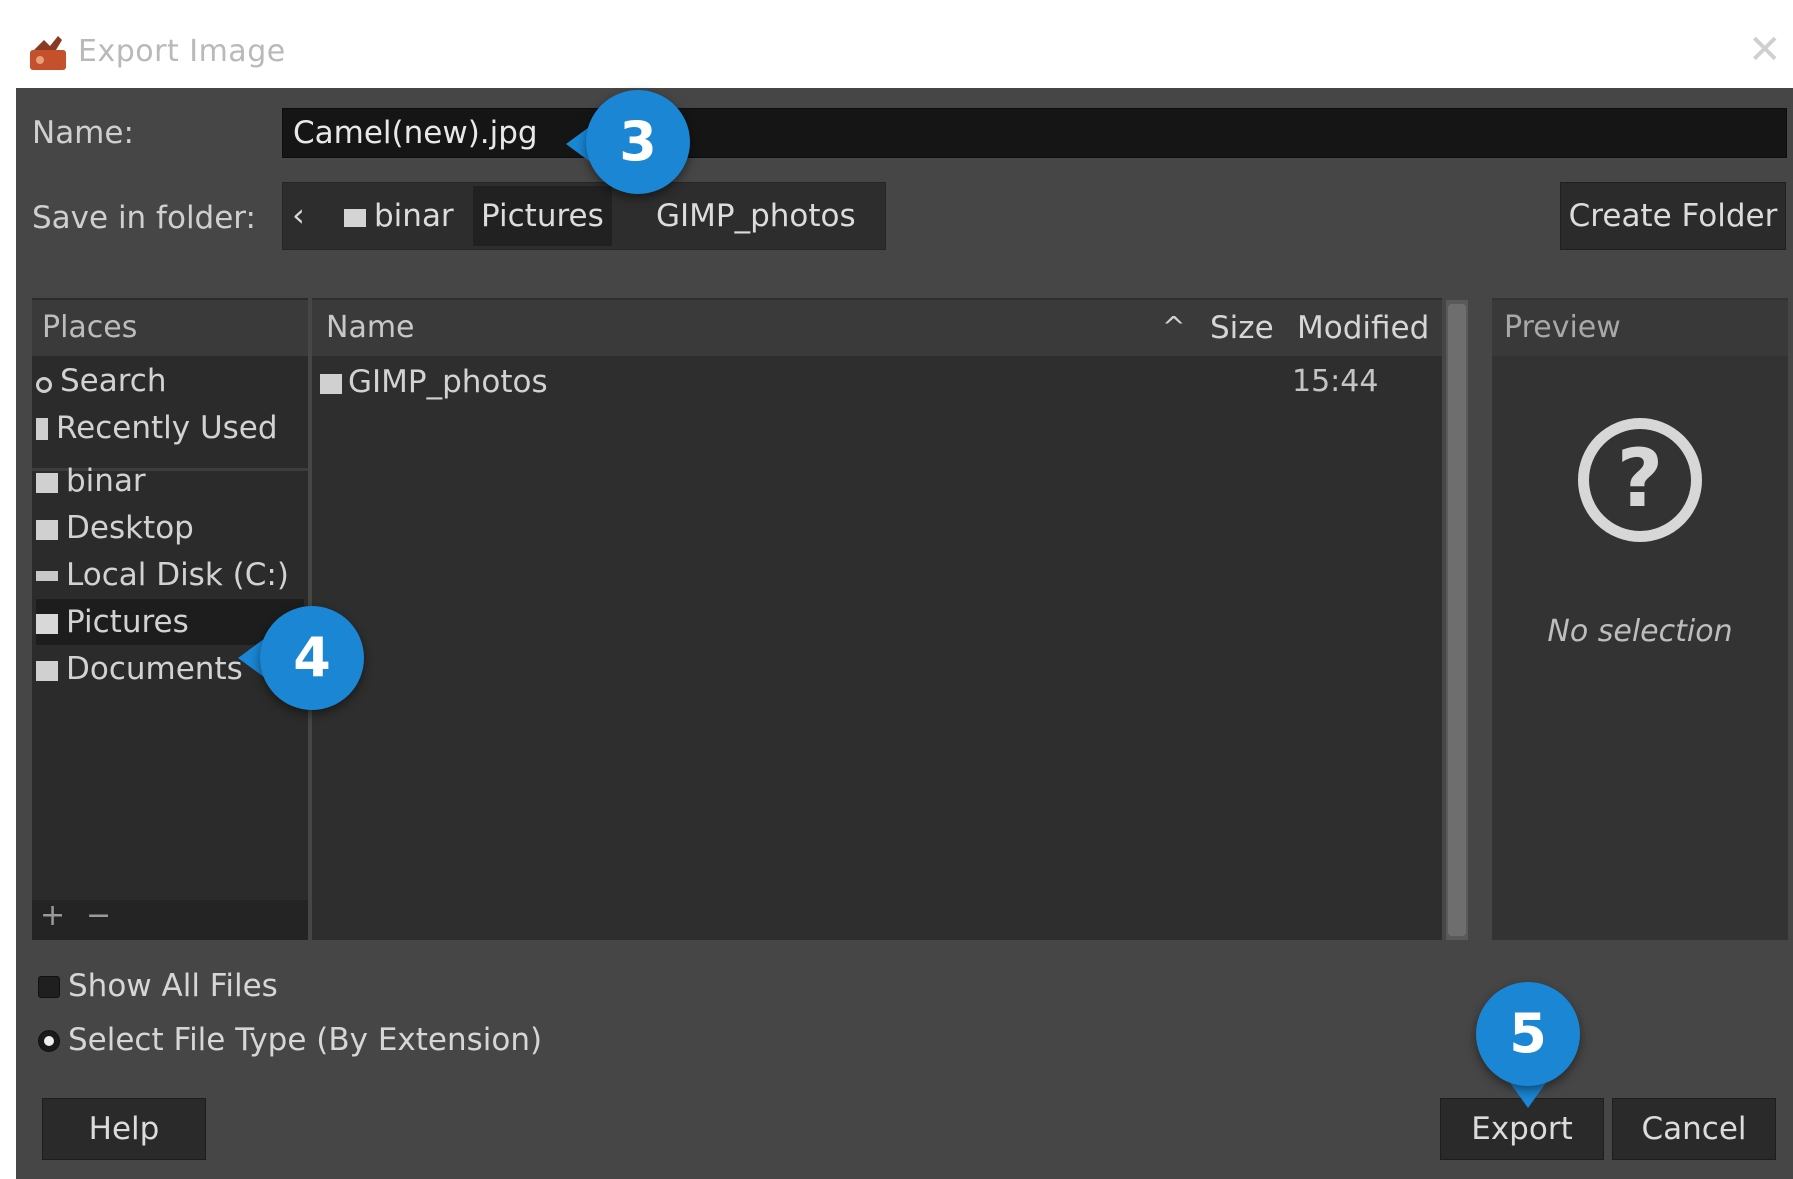  I want to click on place-local-disk: Local Disk (C:), so click(170, 575).